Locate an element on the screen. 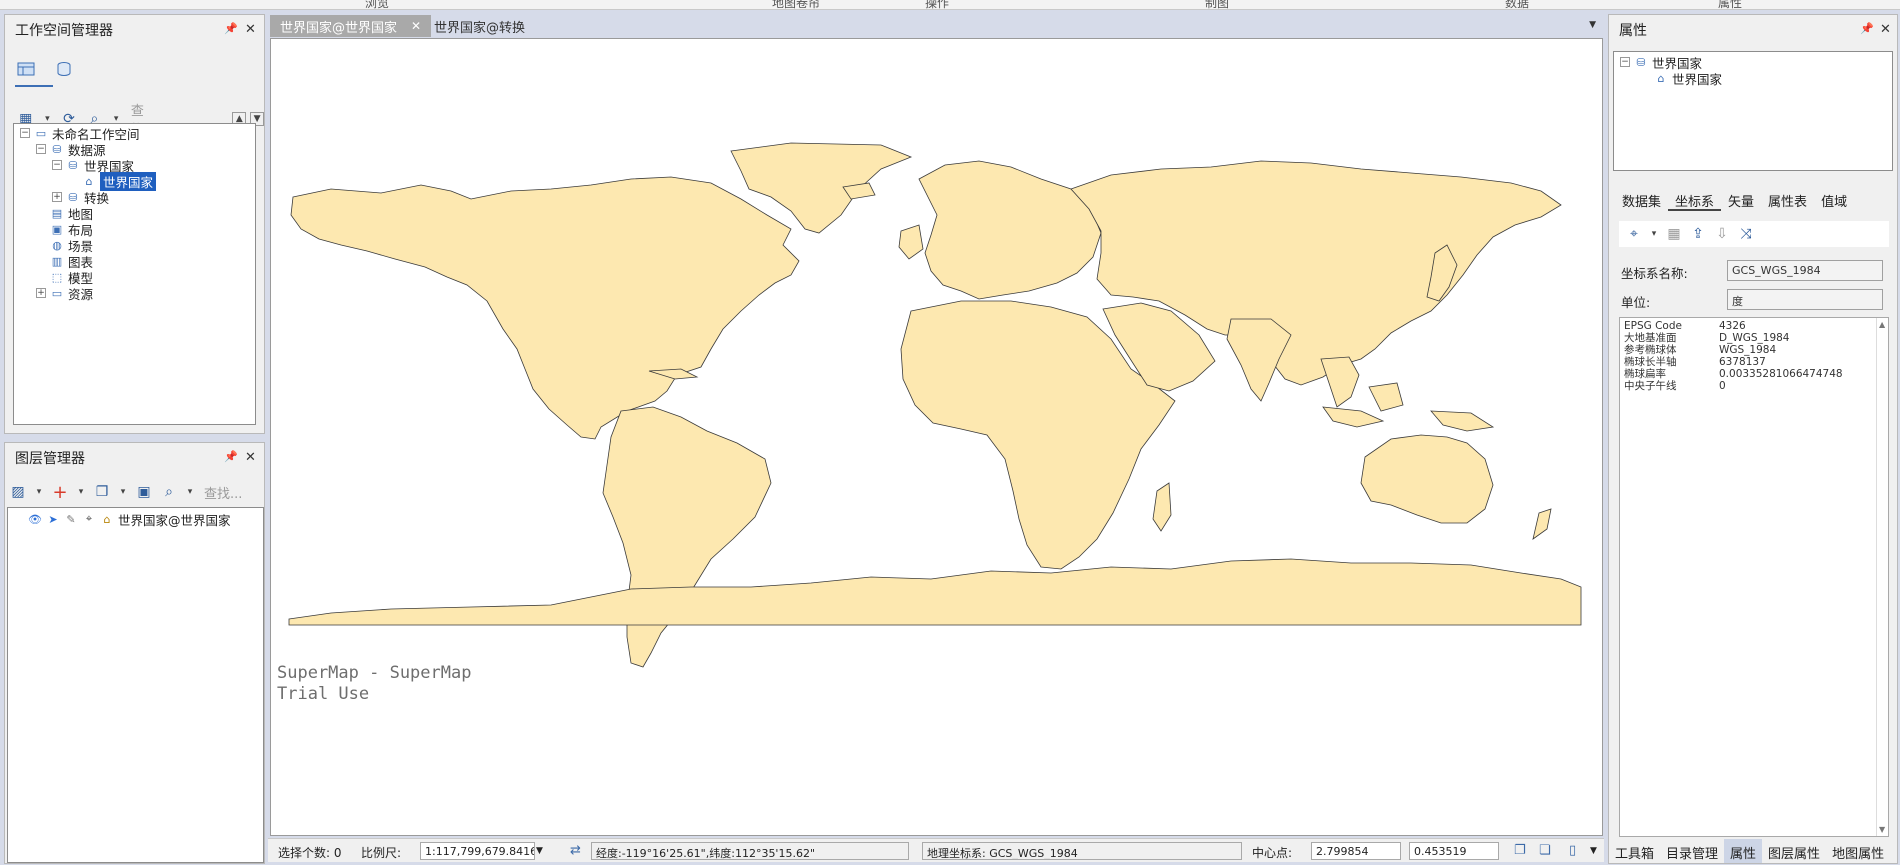 The width and height of the screenshot is (1900, 865). borneo-polygon is located at coordinates (1386, 397).